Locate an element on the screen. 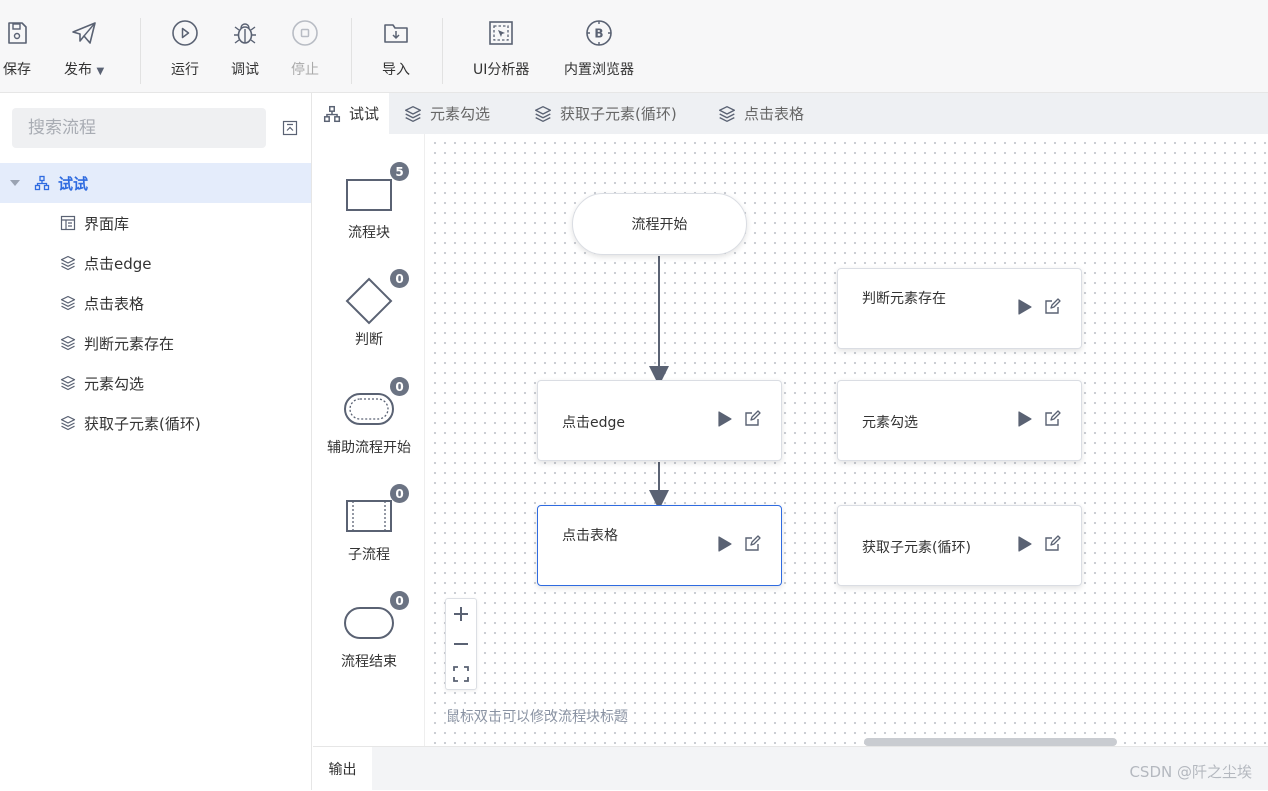  palette-aux-start: 辅助流程开始 0 is located at coordinates (369, 427).